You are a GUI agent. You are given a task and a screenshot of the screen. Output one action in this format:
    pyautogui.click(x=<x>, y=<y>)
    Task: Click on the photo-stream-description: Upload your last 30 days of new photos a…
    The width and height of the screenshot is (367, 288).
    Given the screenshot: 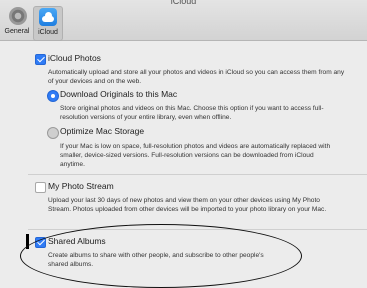 What is the action you would take?
    pyautogui.click(x=187, y=205)
    